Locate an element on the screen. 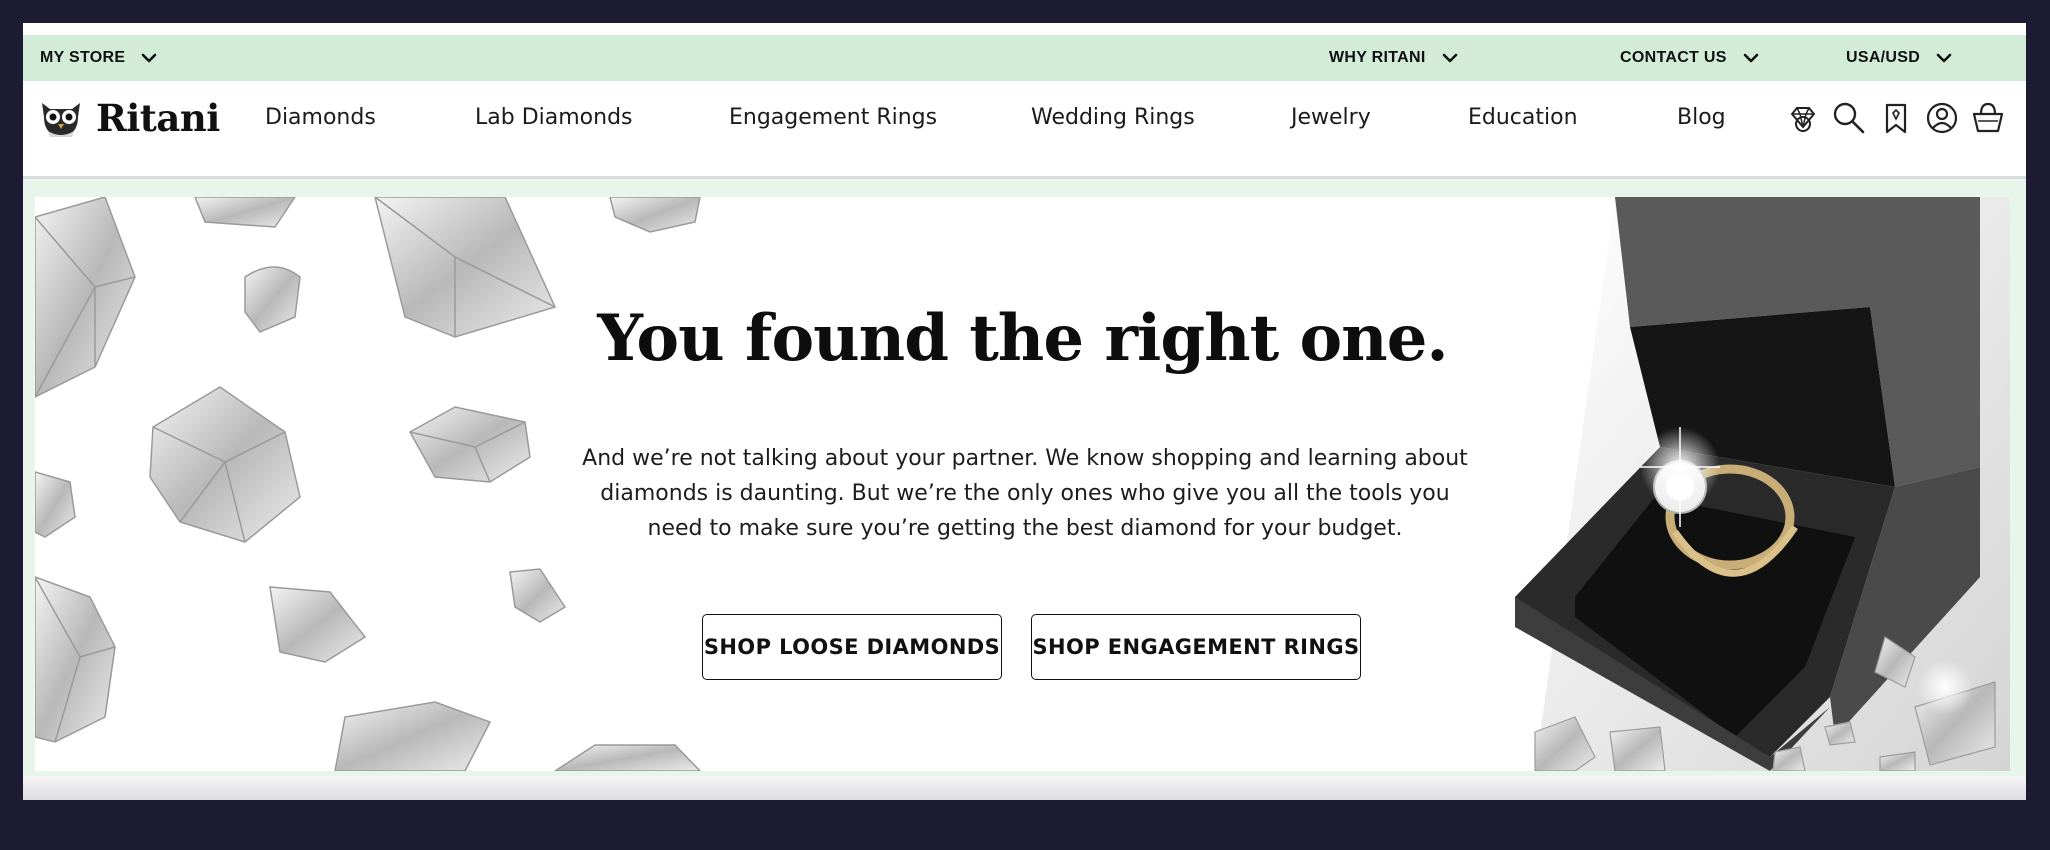 This screenshot has height=850, width=2050. locale-dropdown: USA/USD is located at coordinates (1900, 58).